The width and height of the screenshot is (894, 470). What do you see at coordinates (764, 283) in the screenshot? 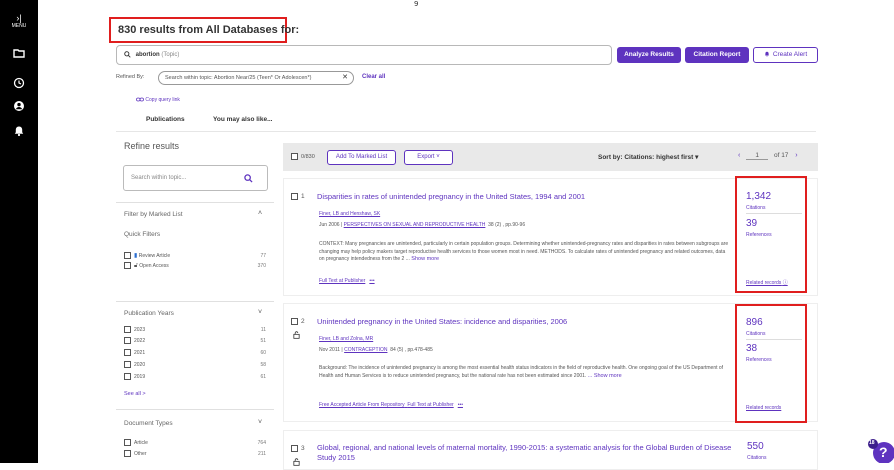
I see `related-records-label: Related records` at bounding box center [764, 283].